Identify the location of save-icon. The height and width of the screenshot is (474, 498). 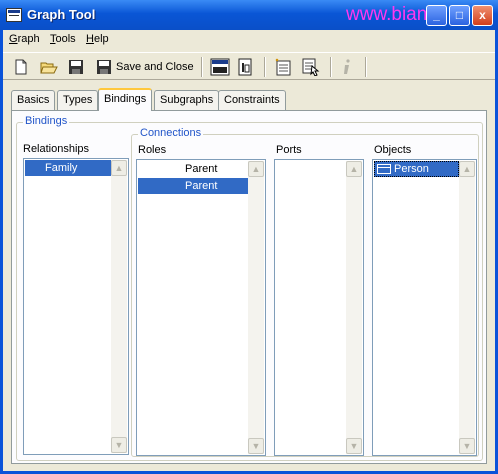
(76, 67).